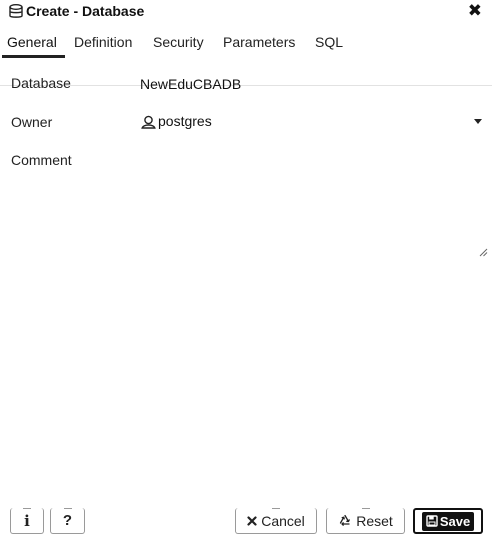 The height and width of the screenshot is (537, 492). Describe the element at coordinates (246, 85) in the screenshot. I see `tab-divider` at that location.